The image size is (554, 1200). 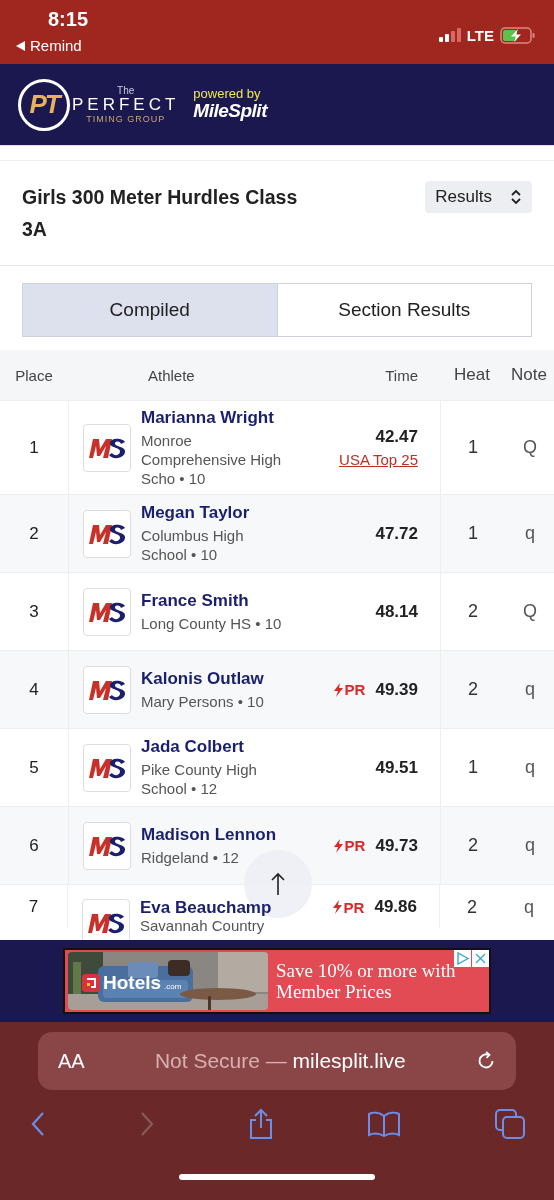 What do you see at coordinates (212, 459) in the screenshot?
I see `school-text: Monroe Comprehensive High Scho • 10` at bounding box center [212, 459].